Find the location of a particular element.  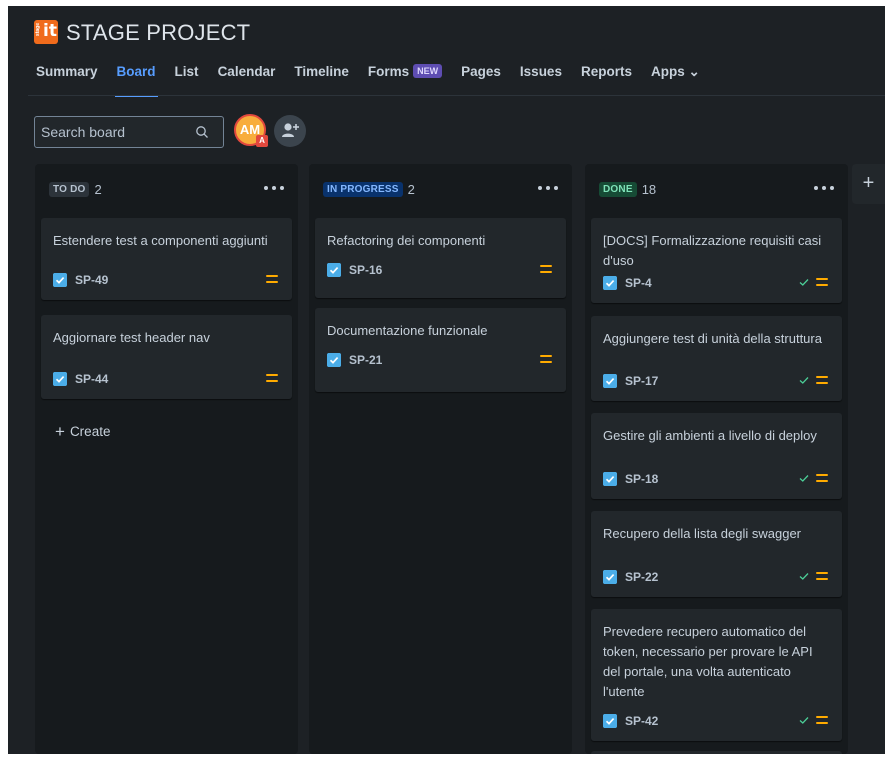

column-header: IN PROGRESS 2 is located at coordinates (369, 189).